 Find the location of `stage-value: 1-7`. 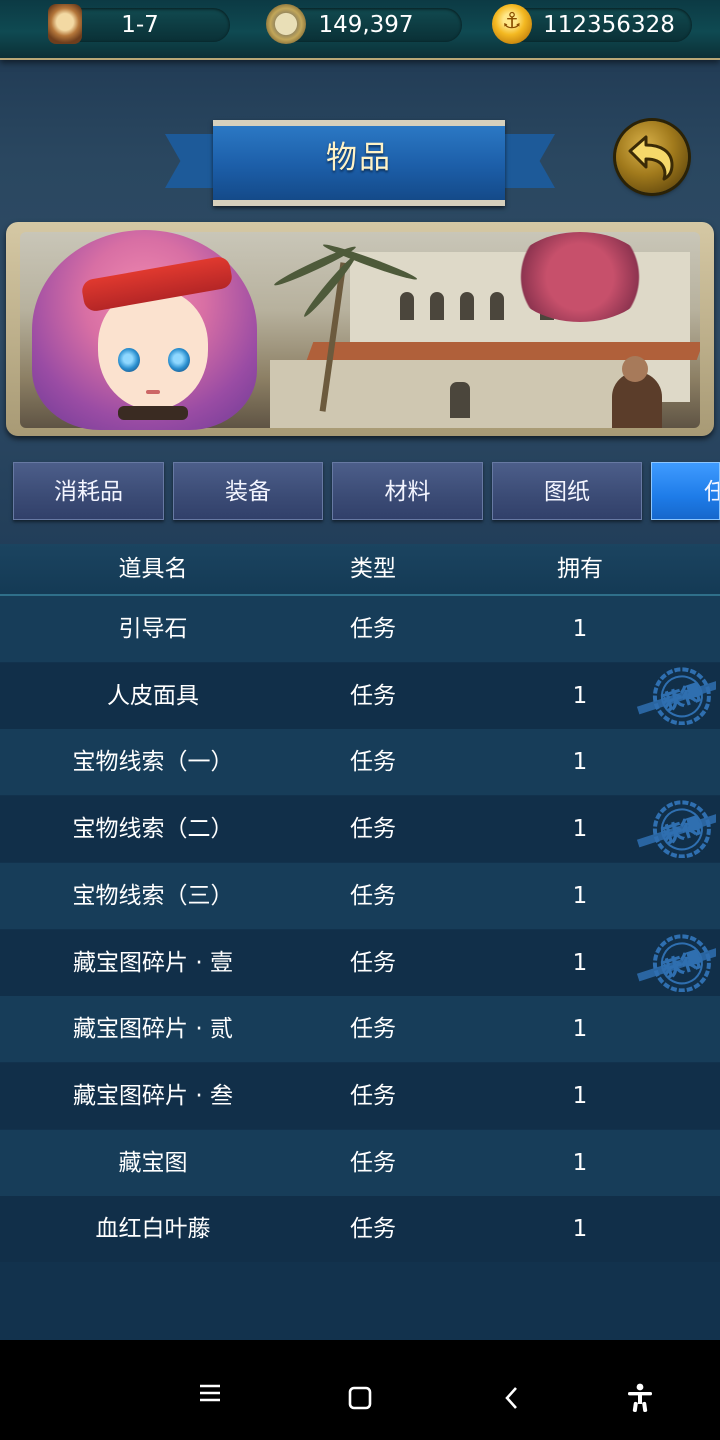

stage-value: 1-7 is located at coordinates (140, 25).